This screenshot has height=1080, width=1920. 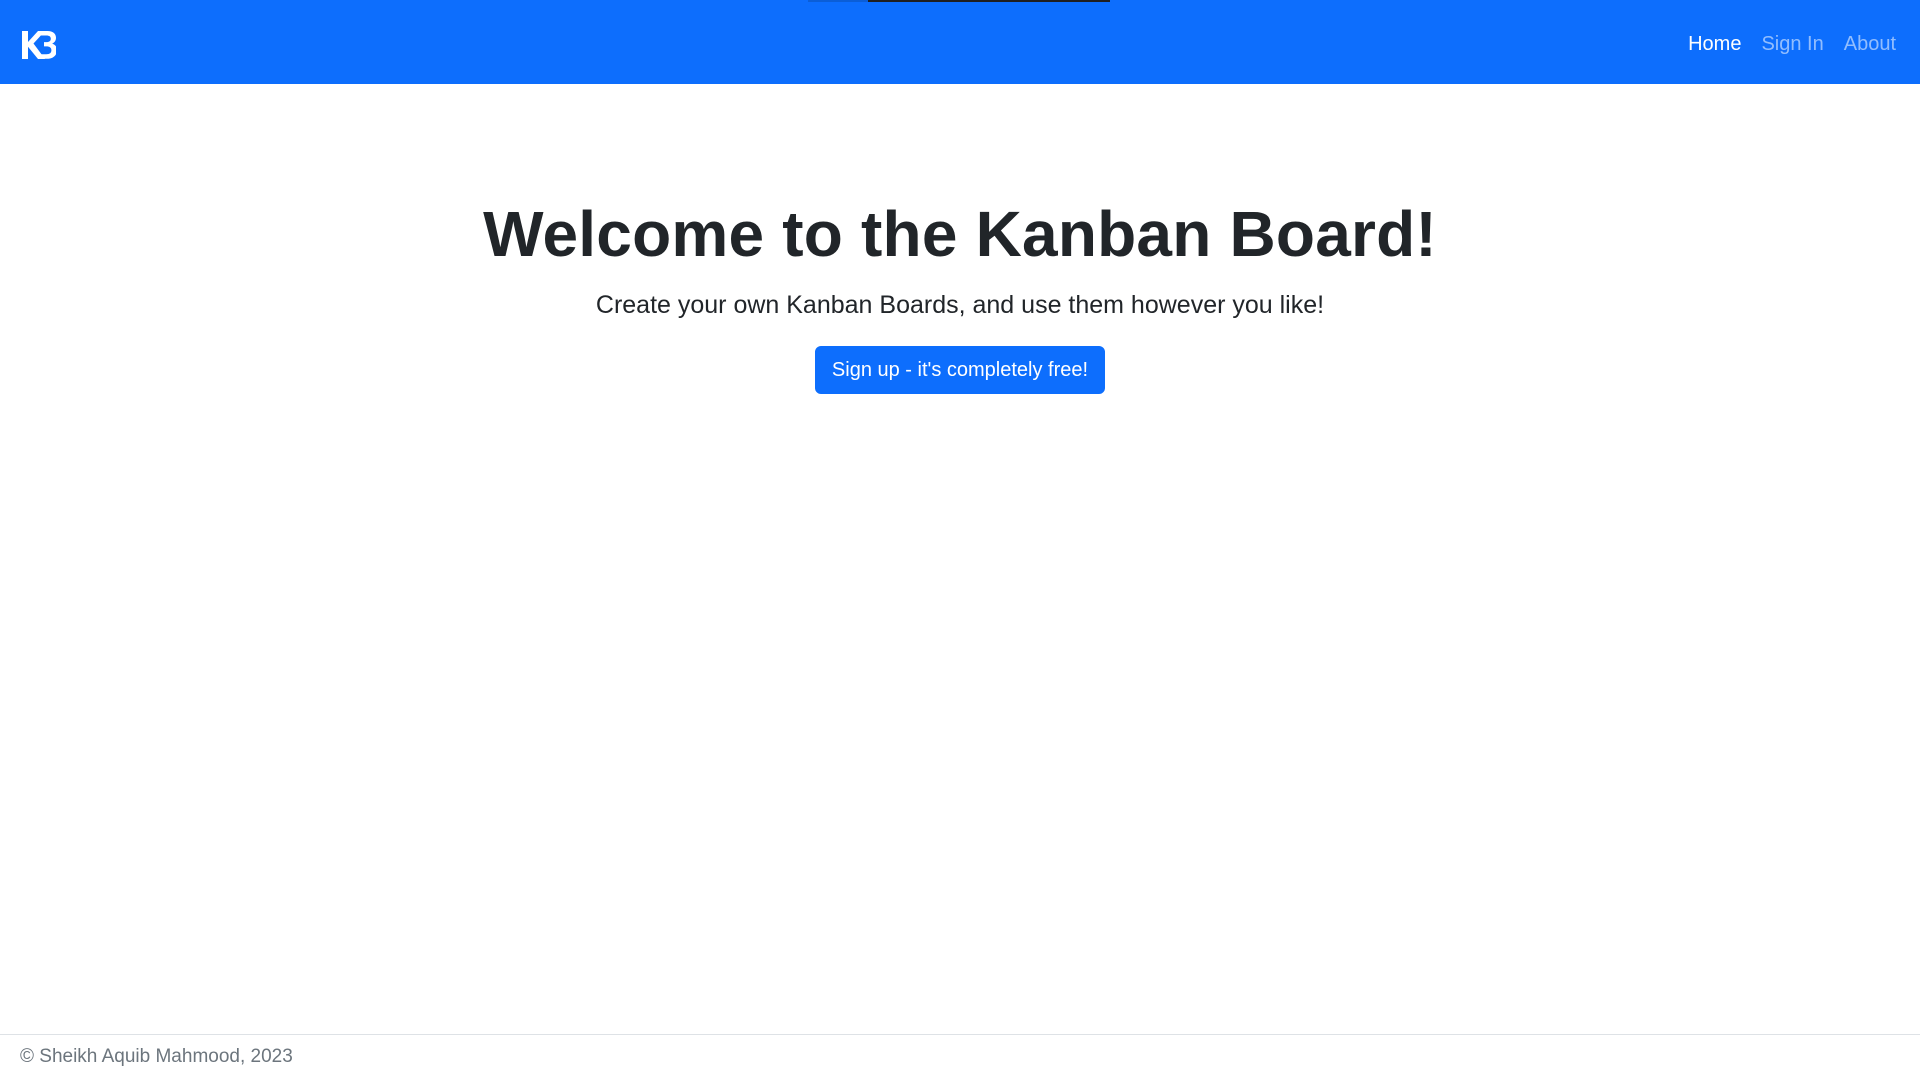 I want to click on kb-logo-icon, so click(x=39, y=45).